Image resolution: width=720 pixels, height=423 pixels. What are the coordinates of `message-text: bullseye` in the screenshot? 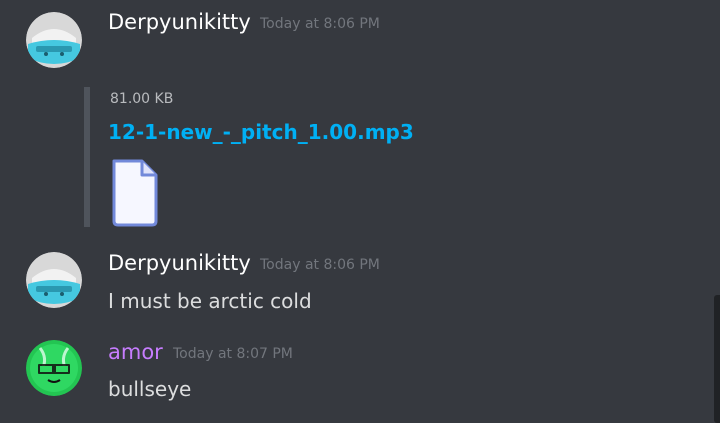 It's located at (150, 389).